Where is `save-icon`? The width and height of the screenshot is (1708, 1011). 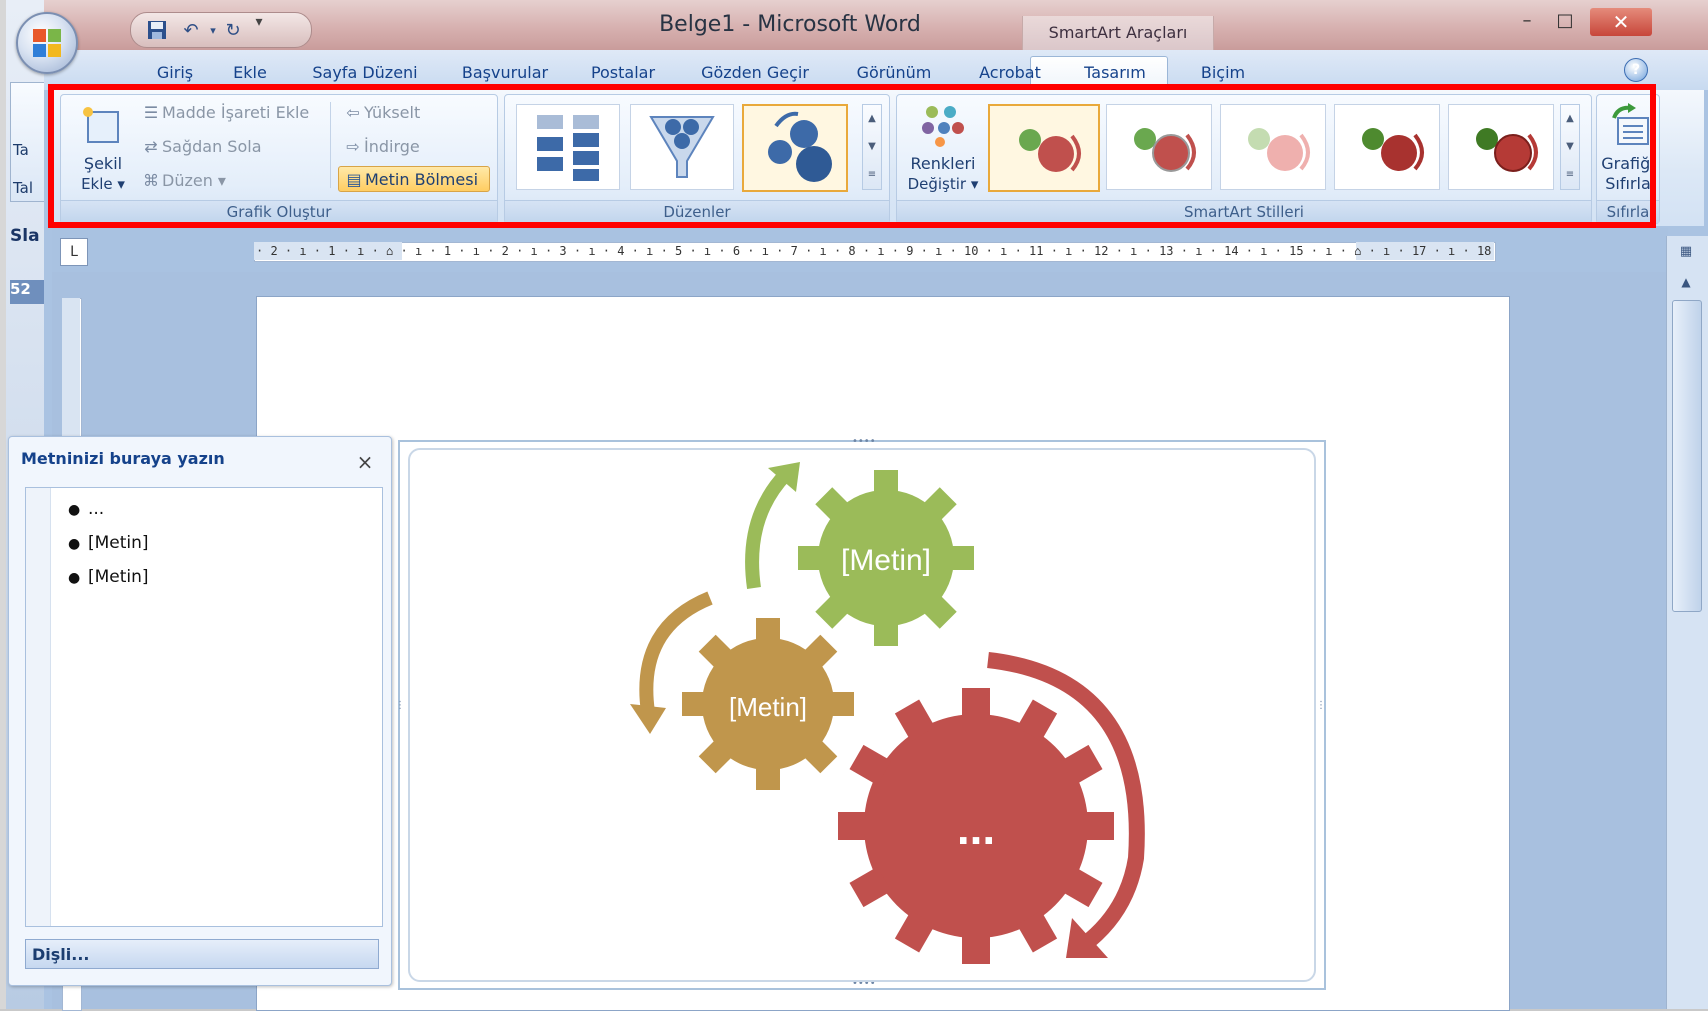 save-icon is located at coordinates (157, 31).